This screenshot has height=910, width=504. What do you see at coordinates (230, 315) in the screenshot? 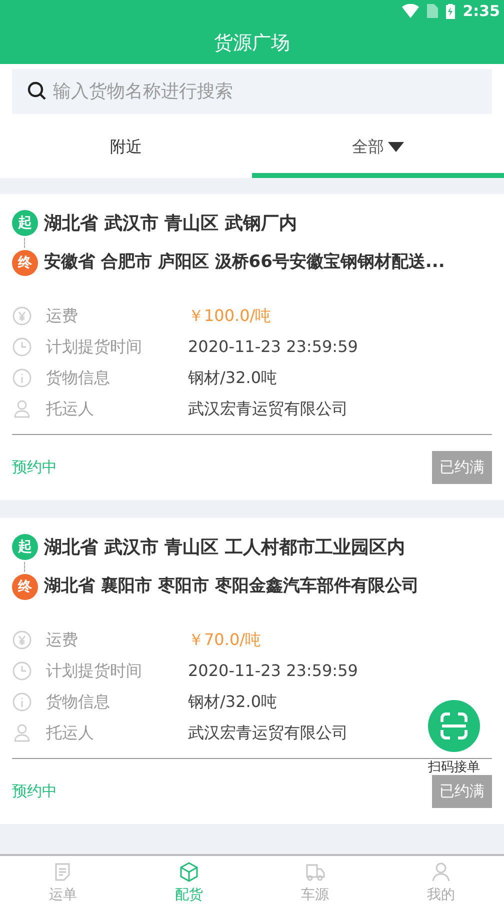
I see `info-value: ￥100.0/吨` at bounding box center [230, 315].